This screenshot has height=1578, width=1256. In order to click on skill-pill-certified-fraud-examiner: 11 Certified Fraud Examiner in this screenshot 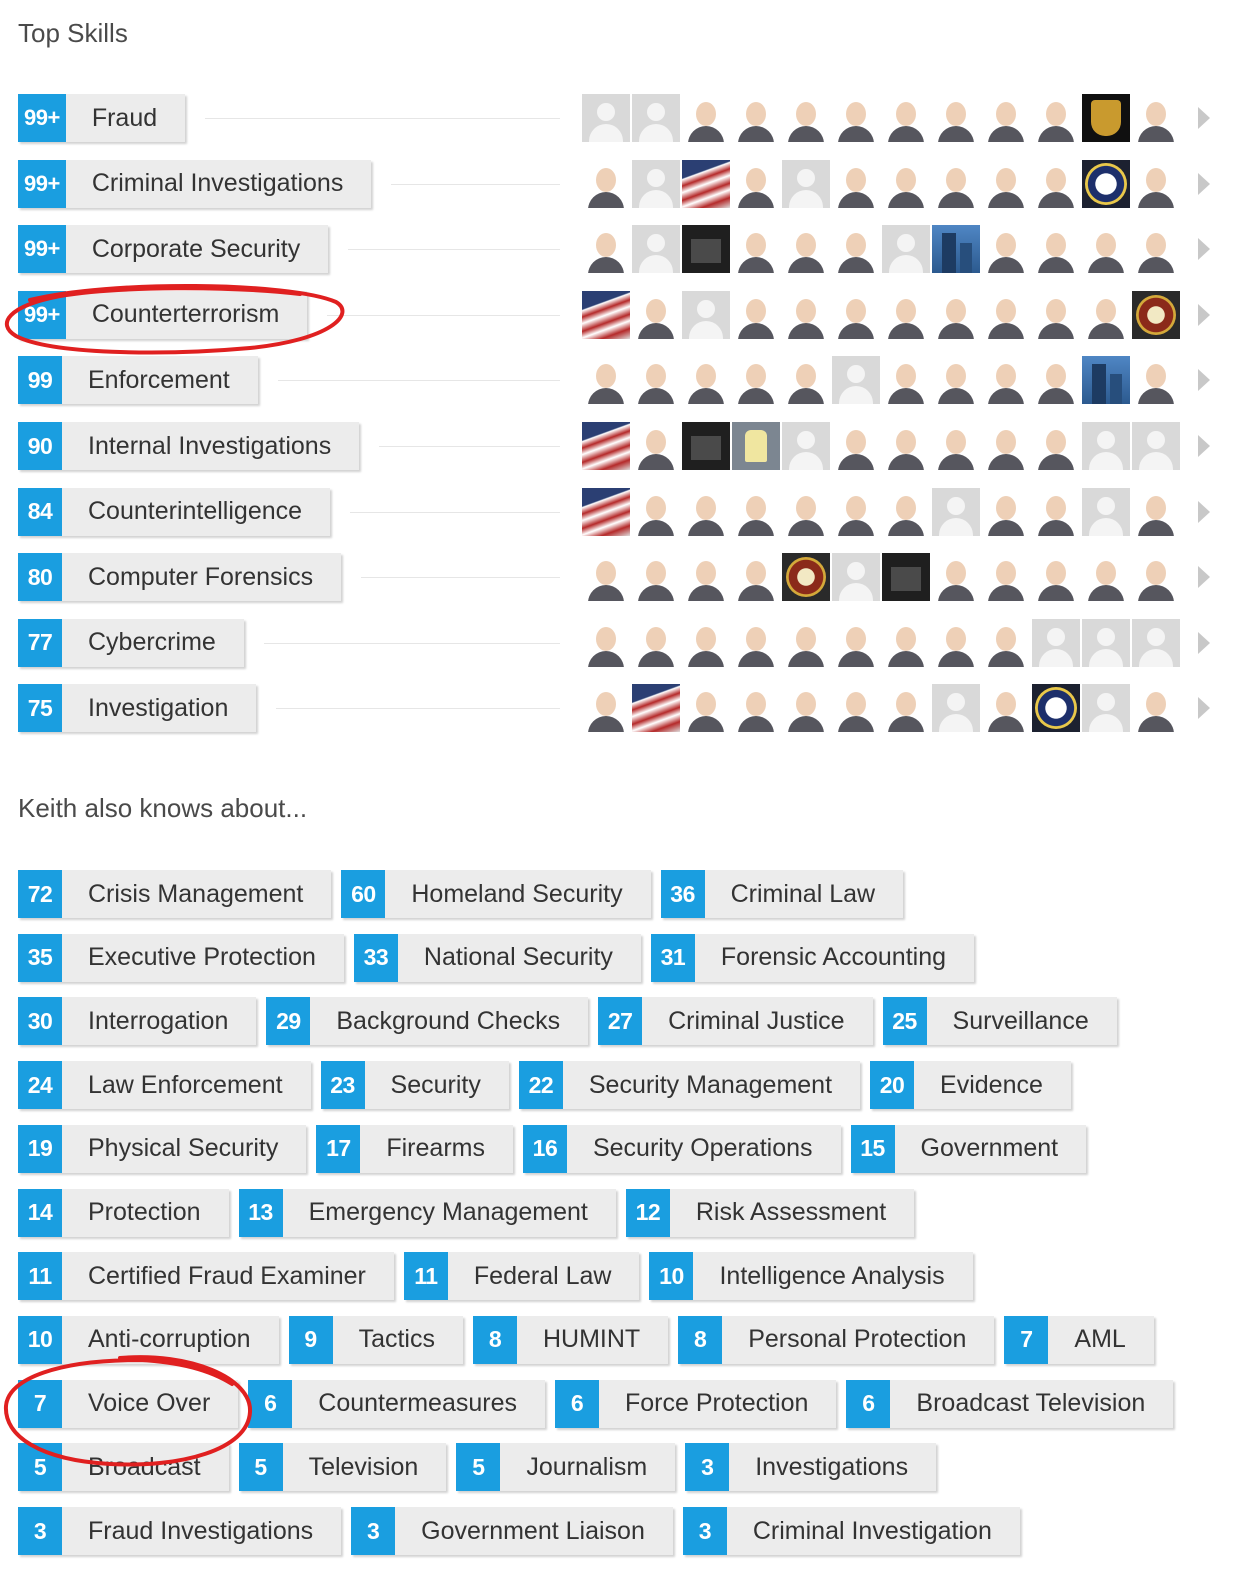, I will do `click(206, 1276)`.